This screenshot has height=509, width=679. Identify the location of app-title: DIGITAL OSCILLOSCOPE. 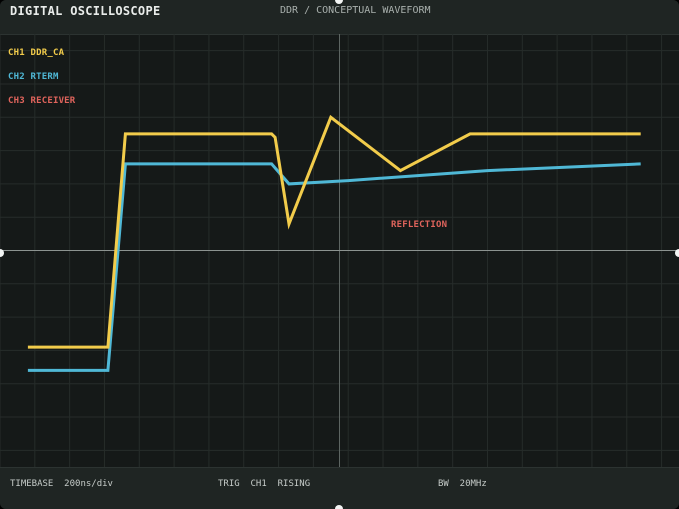
(85, 11).